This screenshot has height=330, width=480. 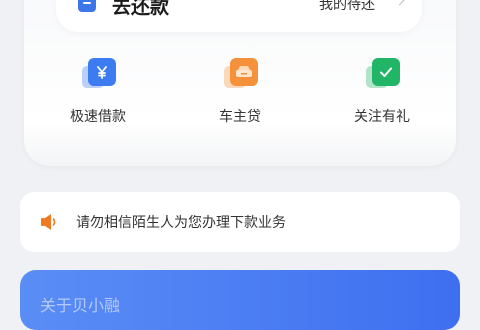 What do you see at coordinates (382, 117) in the screenshot?
I see `action-label: 关注有礼` at bounding box center [382, 117].